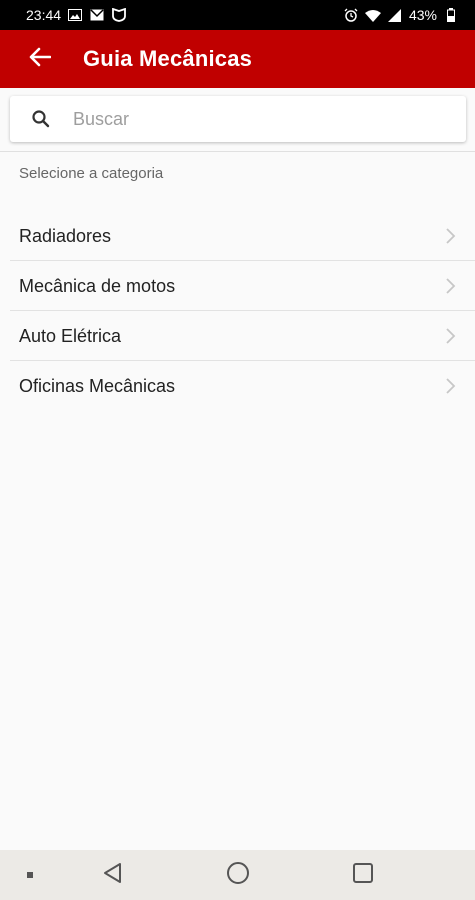 The width and height of the screenshot is (475, 900). Describe the element at coordinates (237, 286) in the screenshot. I see `category-item-mecanica-de-motos: Mecânica de motos` at that location.